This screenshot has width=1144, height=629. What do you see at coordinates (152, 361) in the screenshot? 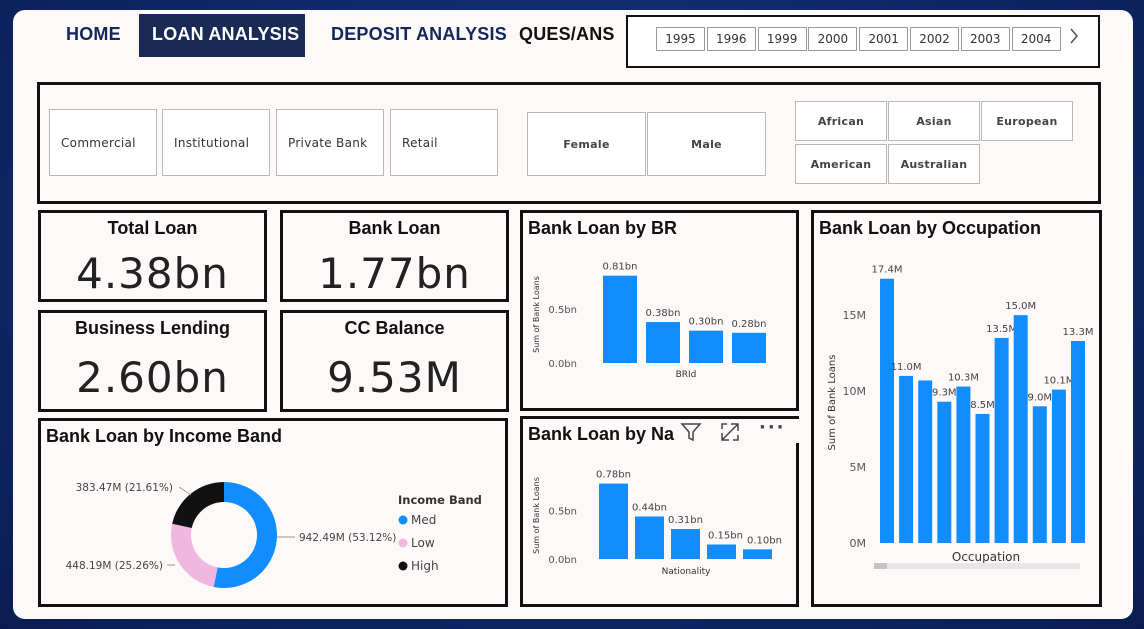
I see `kpi-business-lending: Business Lending 2.60bn` at bounding box center [152, 361].